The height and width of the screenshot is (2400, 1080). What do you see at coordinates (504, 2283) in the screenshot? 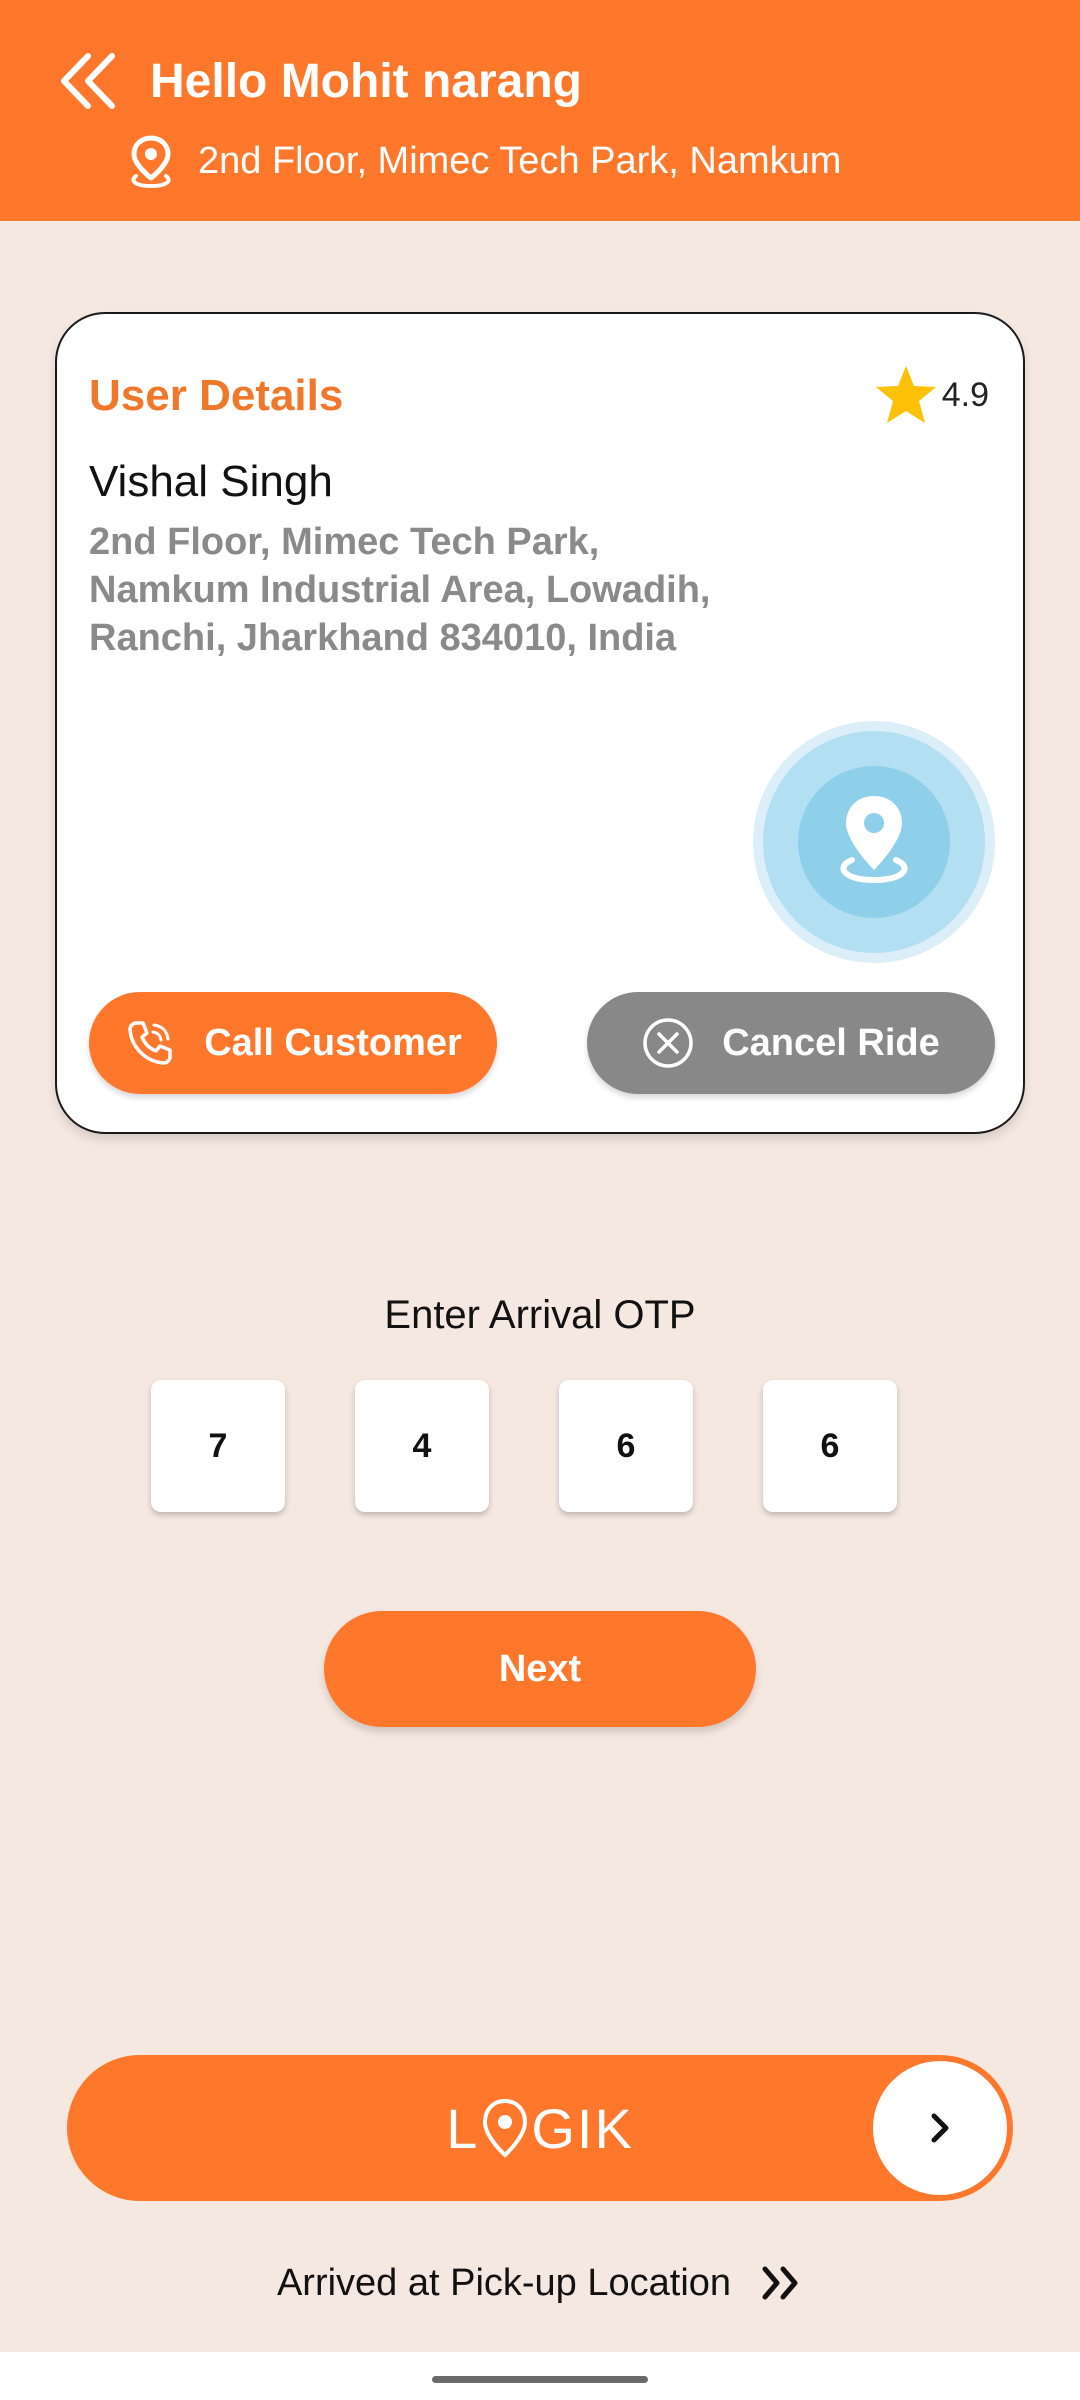
I see `arrived-label: Arrived at Pick-up Location` at bounding box center [504, 2283].